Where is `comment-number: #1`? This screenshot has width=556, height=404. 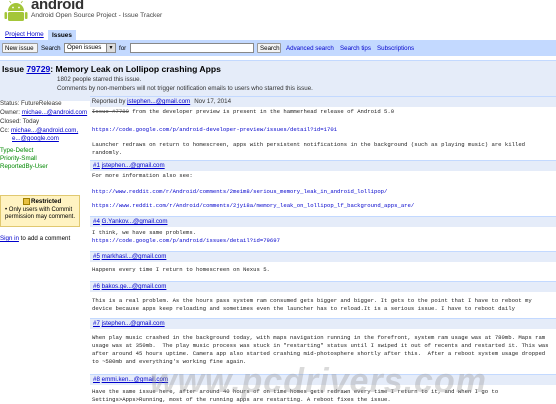
comment-number: #1 is located at coordinates (96, 165).